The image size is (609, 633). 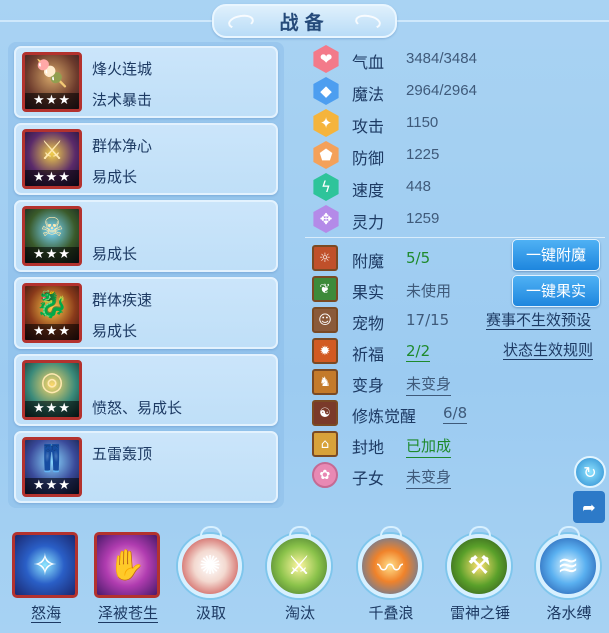 I want to click on skill-name: 洛水缚, so click(x=569, y=613).